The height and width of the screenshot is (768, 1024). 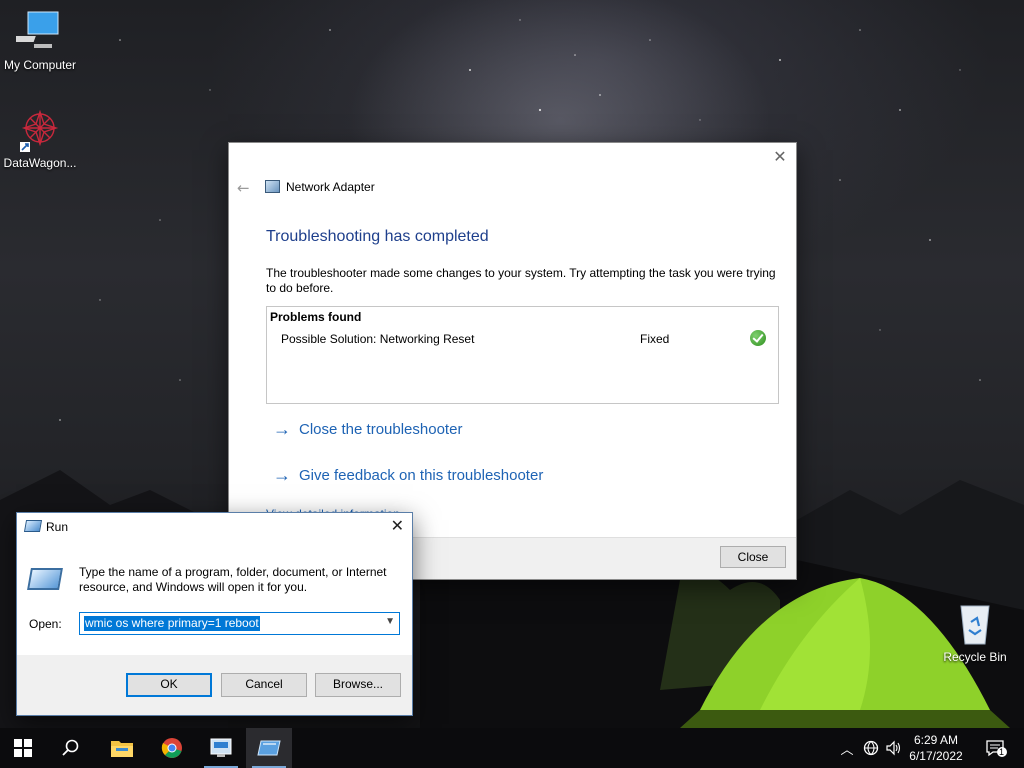 What do you see at coordinates (975, 624) in the screenshot?
I see `recycle-bin-icon` at bounding box center [975, 624].